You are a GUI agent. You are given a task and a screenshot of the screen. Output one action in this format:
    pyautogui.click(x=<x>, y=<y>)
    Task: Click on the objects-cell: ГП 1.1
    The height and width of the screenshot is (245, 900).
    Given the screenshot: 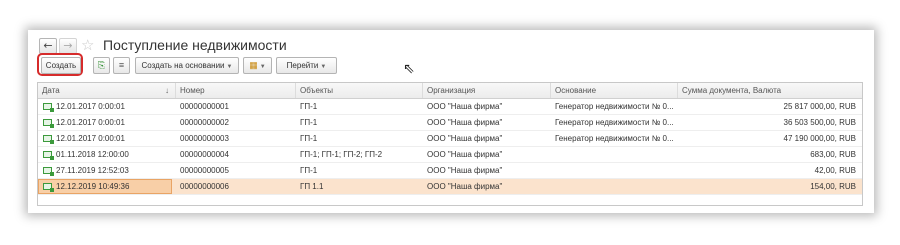 What is the action you would take?
    pyautogui.click(x=312, y=186)
    